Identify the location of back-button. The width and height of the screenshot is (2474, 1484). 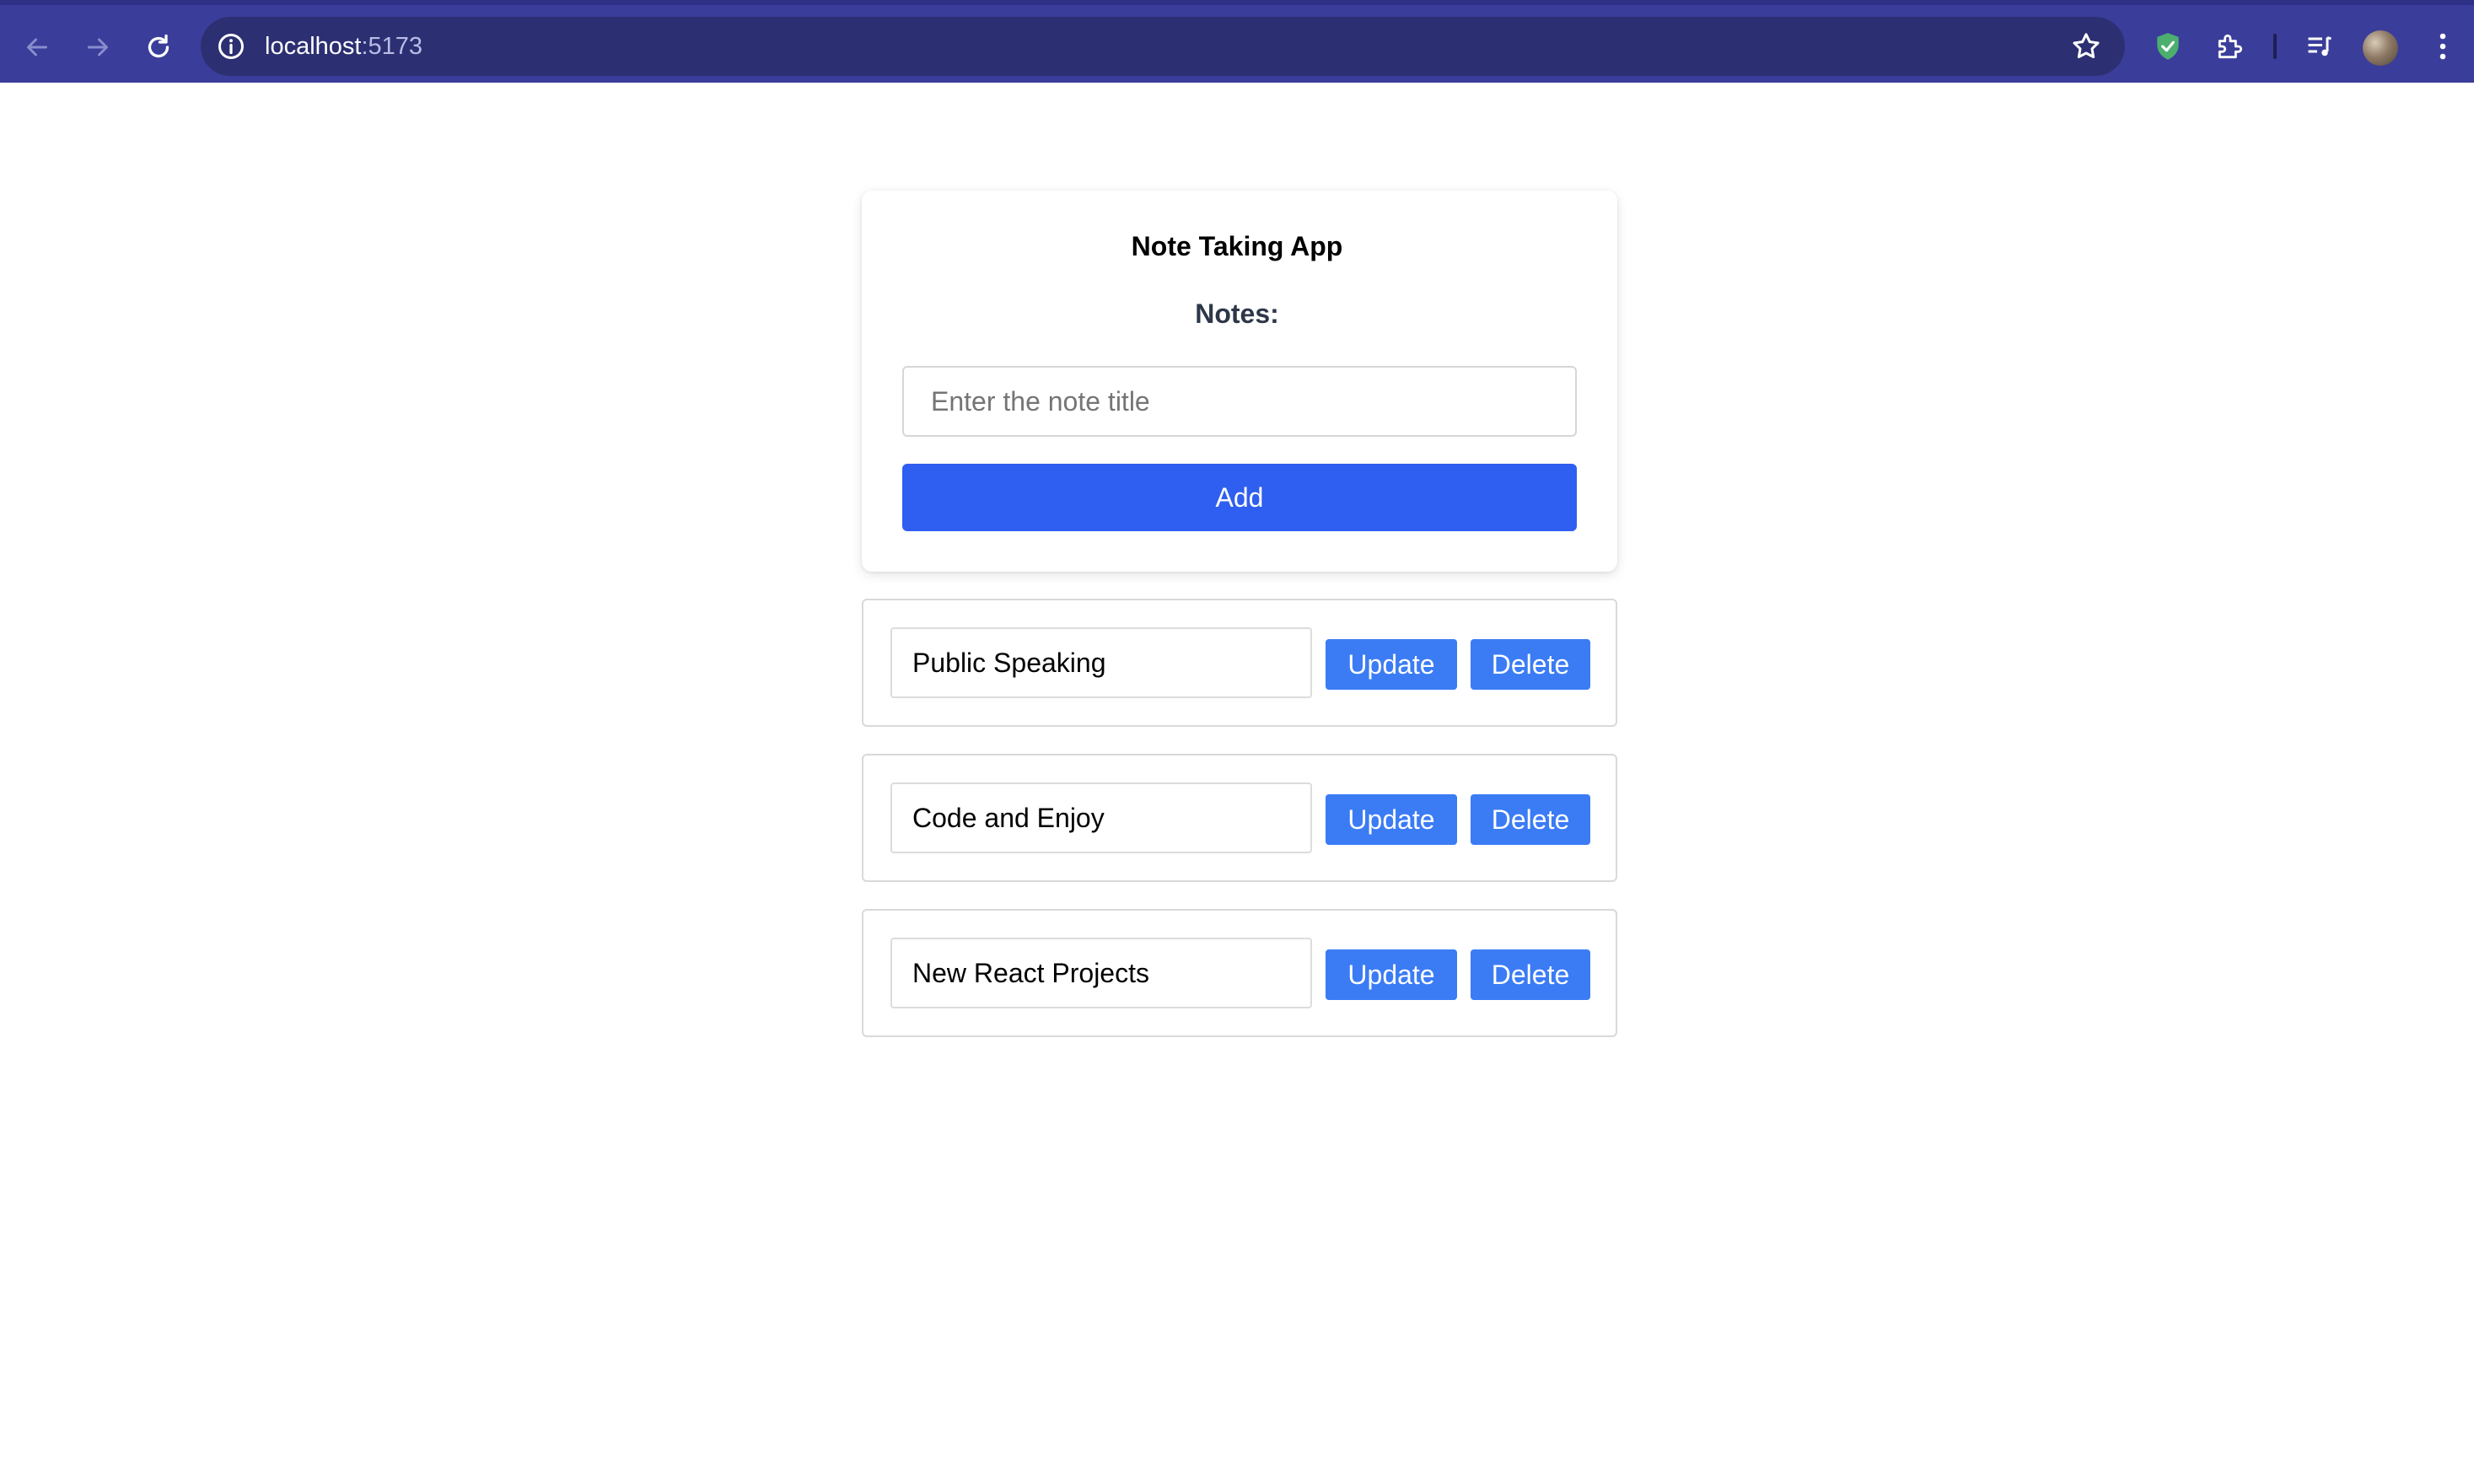
(37, 47).